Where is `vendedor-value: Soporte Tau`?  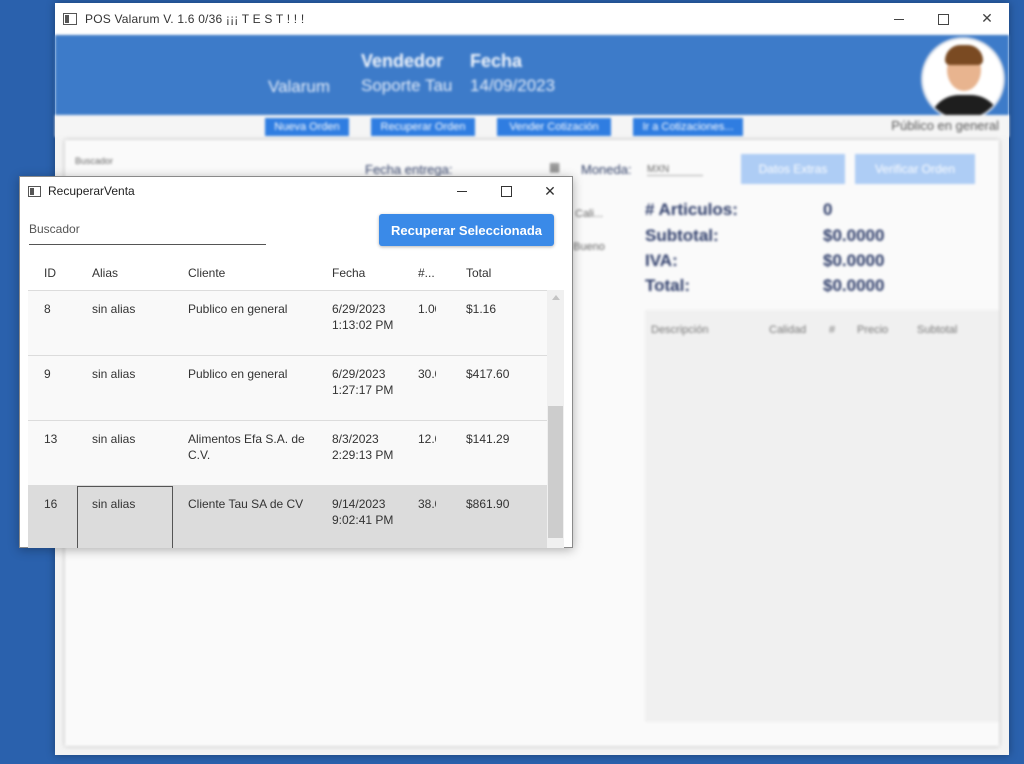
vendedor-value: Soporte Tau is located at coordinates (407, 85).